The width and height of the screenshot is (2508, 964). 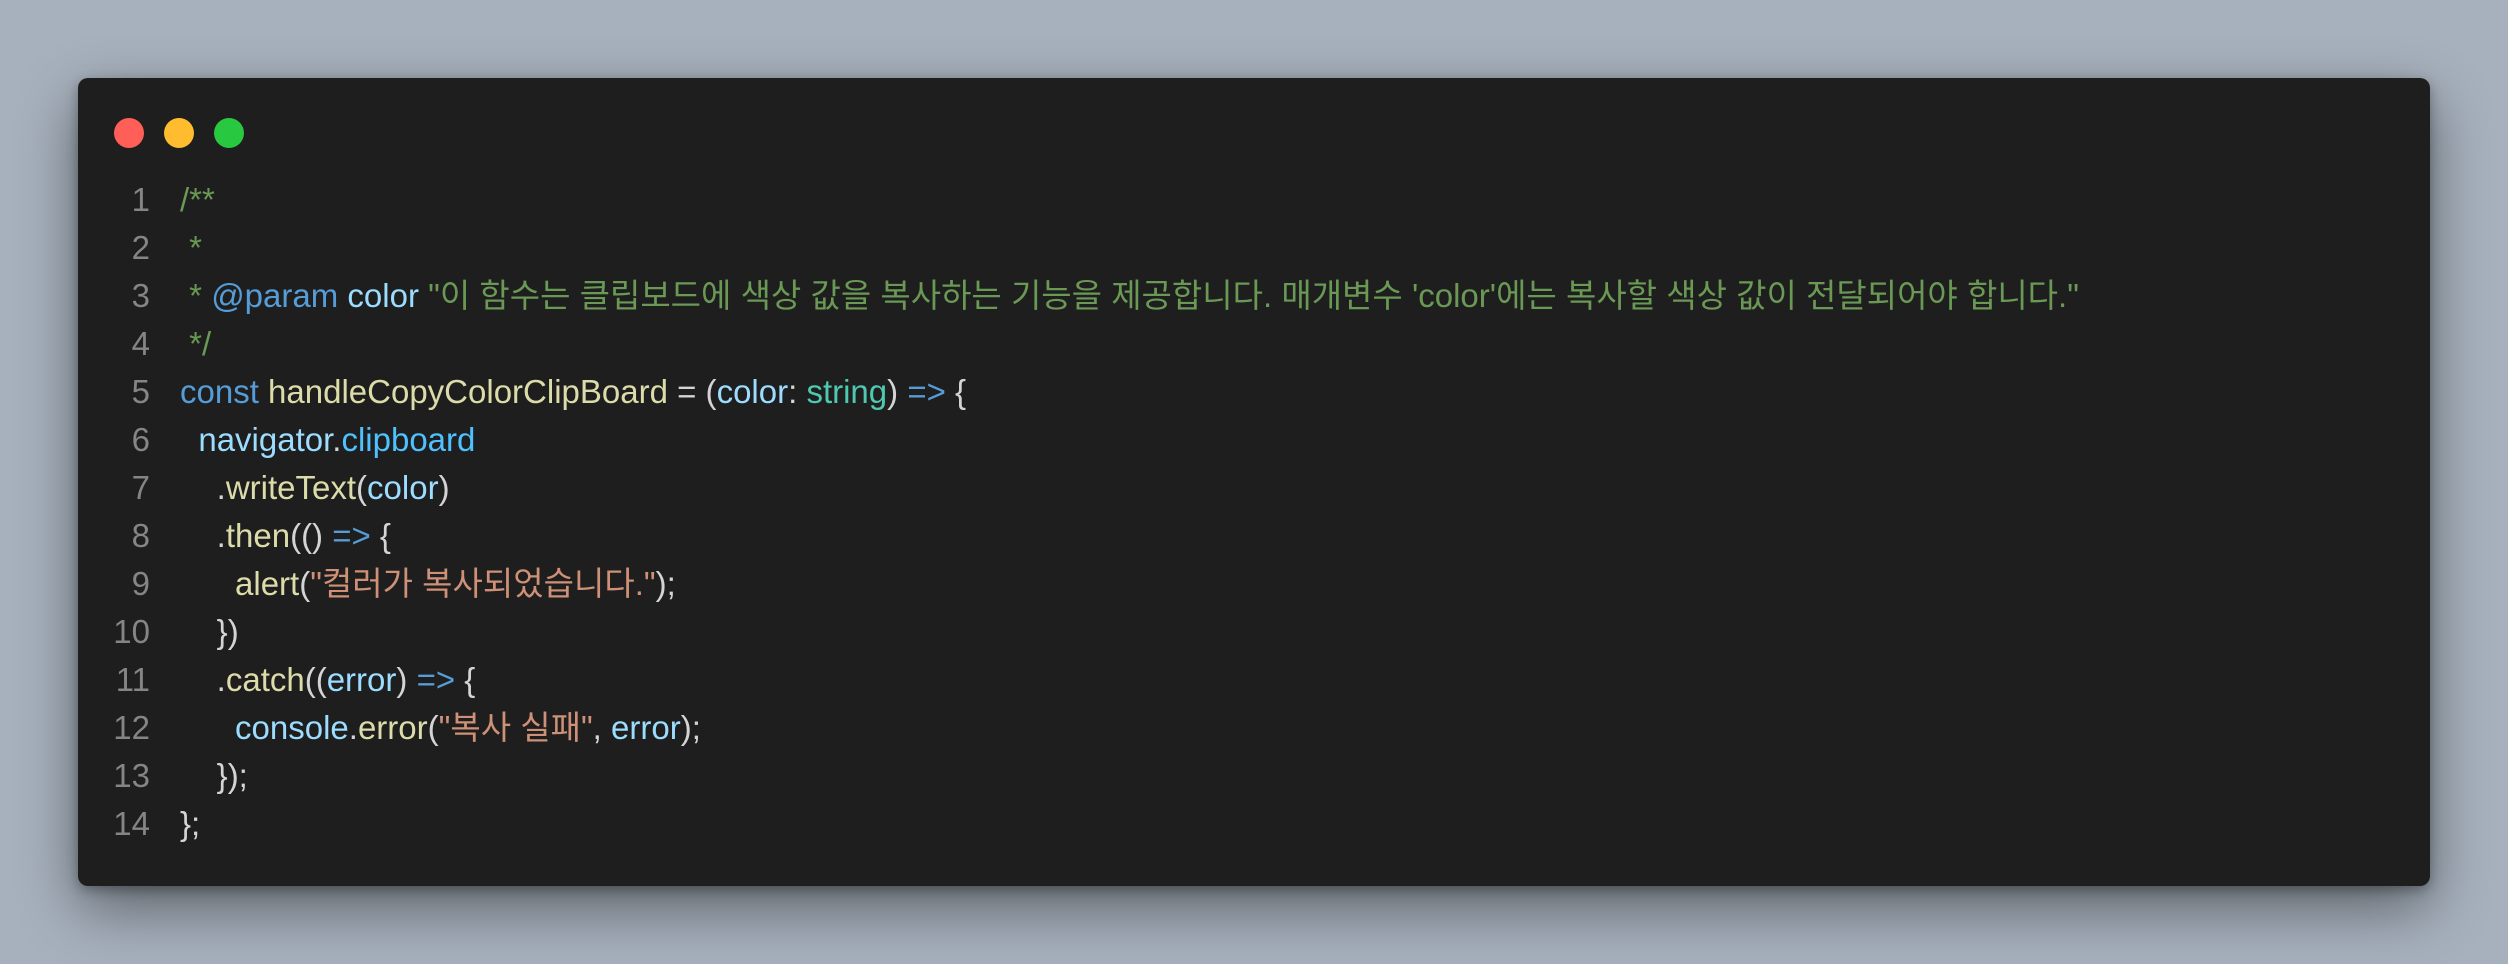 What do you see at coordinates (131, 727) in the screenshot?
I see `line-number: 12` at bounding box center [131, 727].